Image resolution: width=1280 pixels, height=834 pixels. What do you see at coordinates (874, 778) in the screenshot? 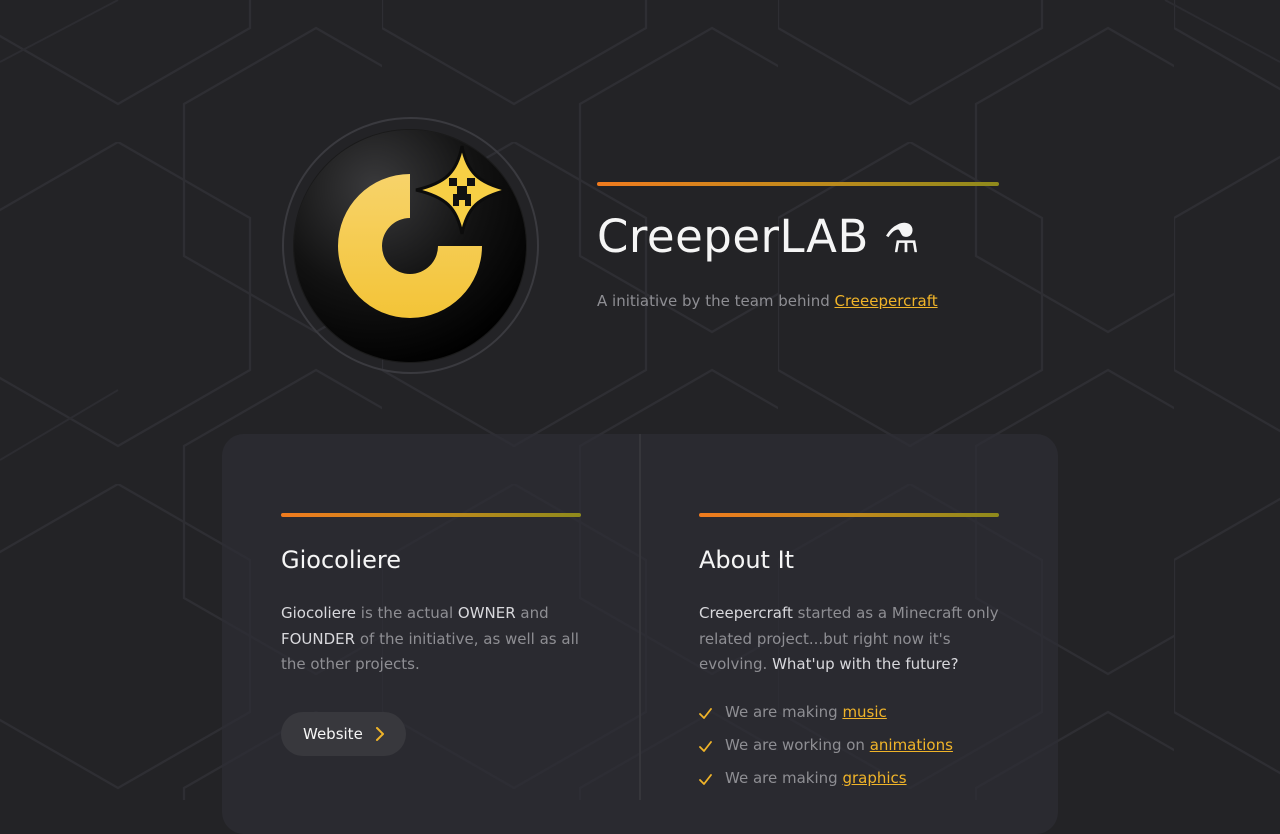
I see `graphics-link: graphics` at bounding box center [874, 778].